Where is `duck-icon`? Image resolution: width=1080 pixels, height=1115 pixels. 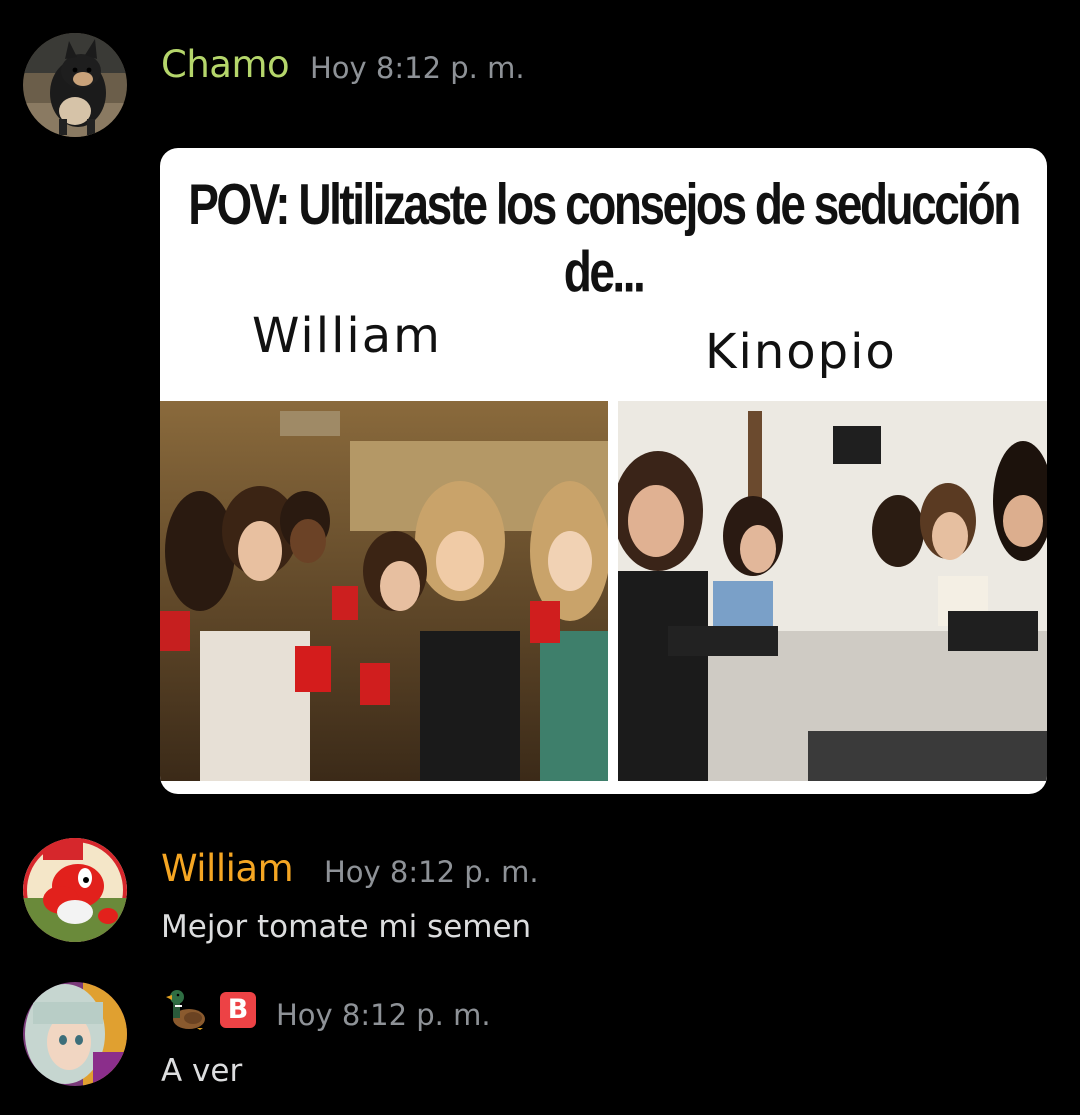
duck-icon is located at coordinates (186, 1009).